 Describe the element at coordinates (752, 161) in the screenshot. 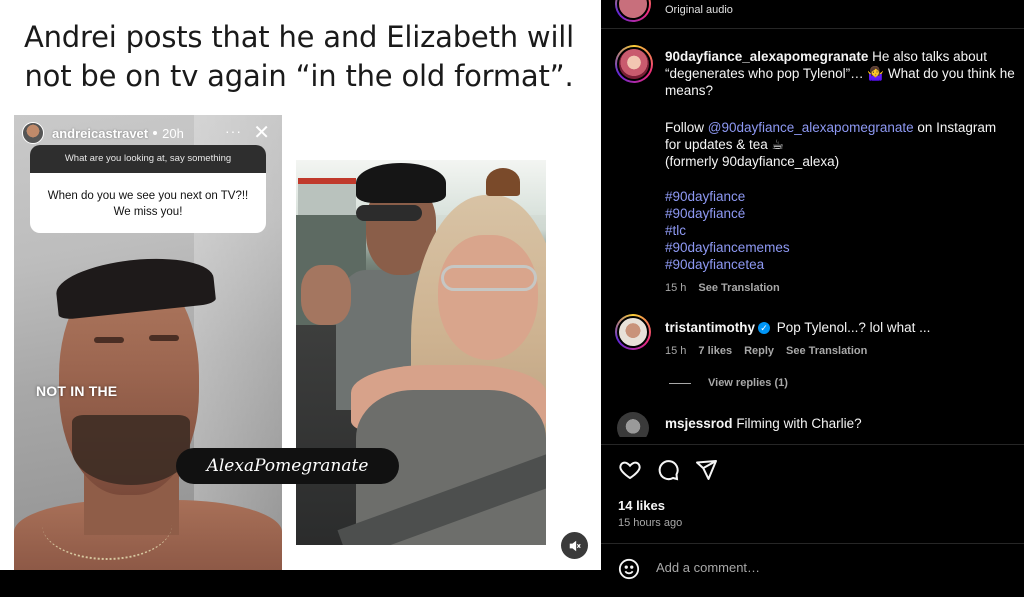

I see `caption-formerly: (formerly 90dayfiance_alexa)` at that location.